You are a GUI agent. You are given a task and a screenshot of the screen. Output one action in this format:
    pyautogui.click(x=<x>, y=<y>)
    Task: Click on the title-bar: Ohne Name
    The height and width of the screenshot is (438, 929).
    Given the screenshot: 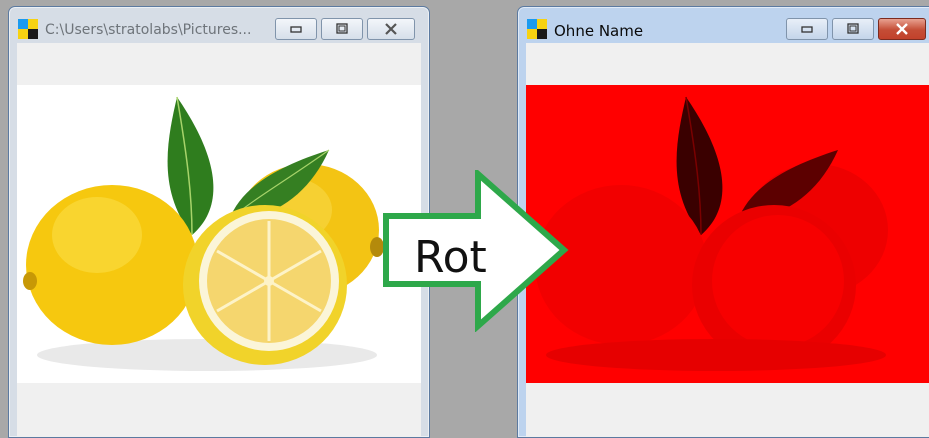 What is the action you would take?
    pyautogui.click(x=723, y=25)
    